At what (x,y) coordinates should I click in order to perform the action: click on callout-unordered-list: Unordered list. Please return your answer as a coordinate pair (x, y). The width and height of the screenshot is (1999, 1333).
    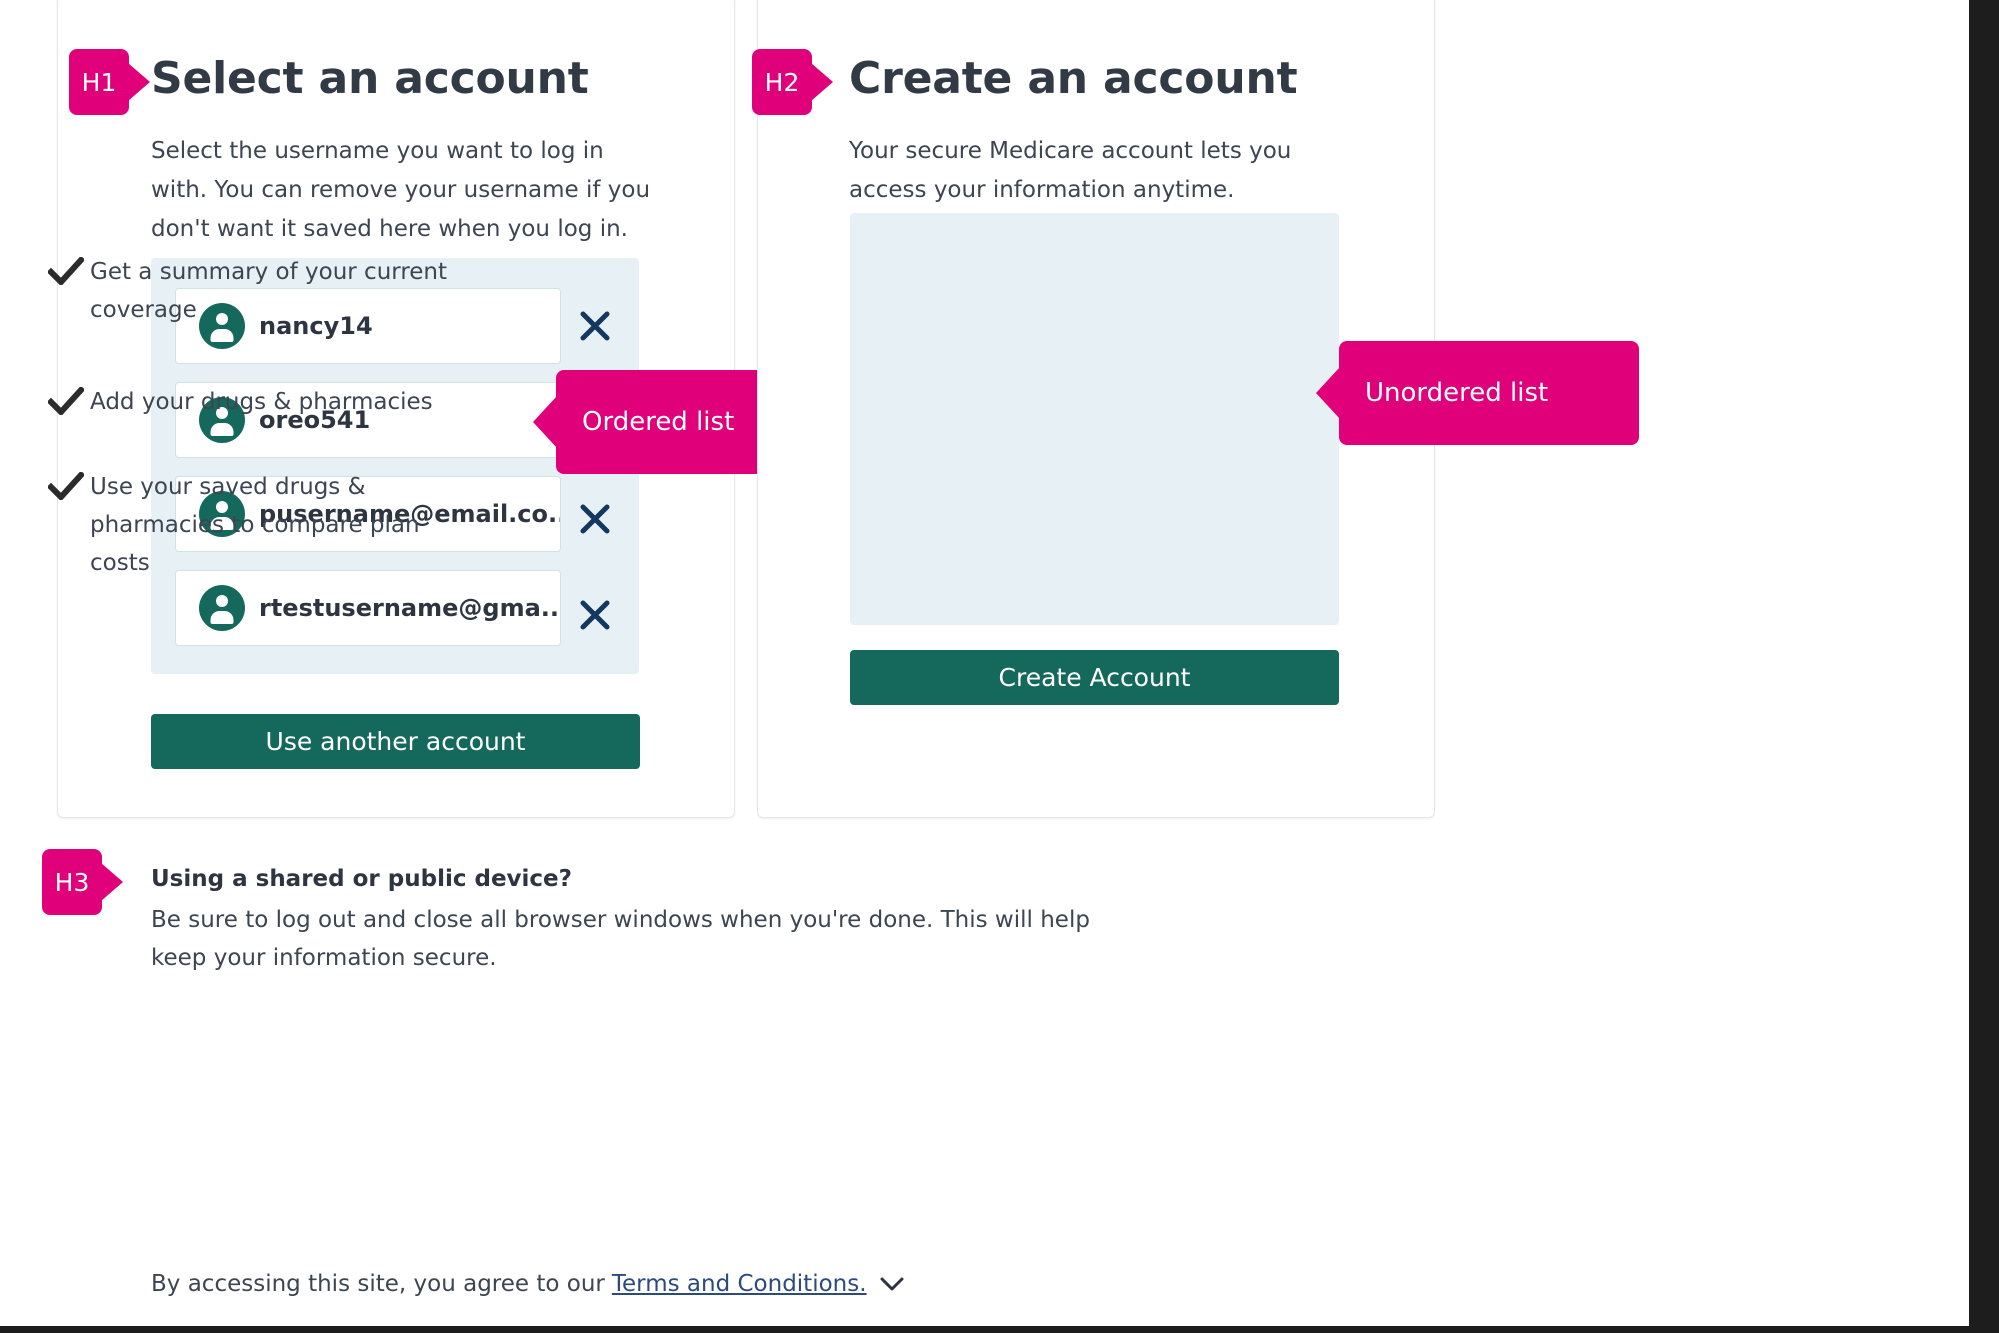
    Looking at the image, I should click on (1477, 393).